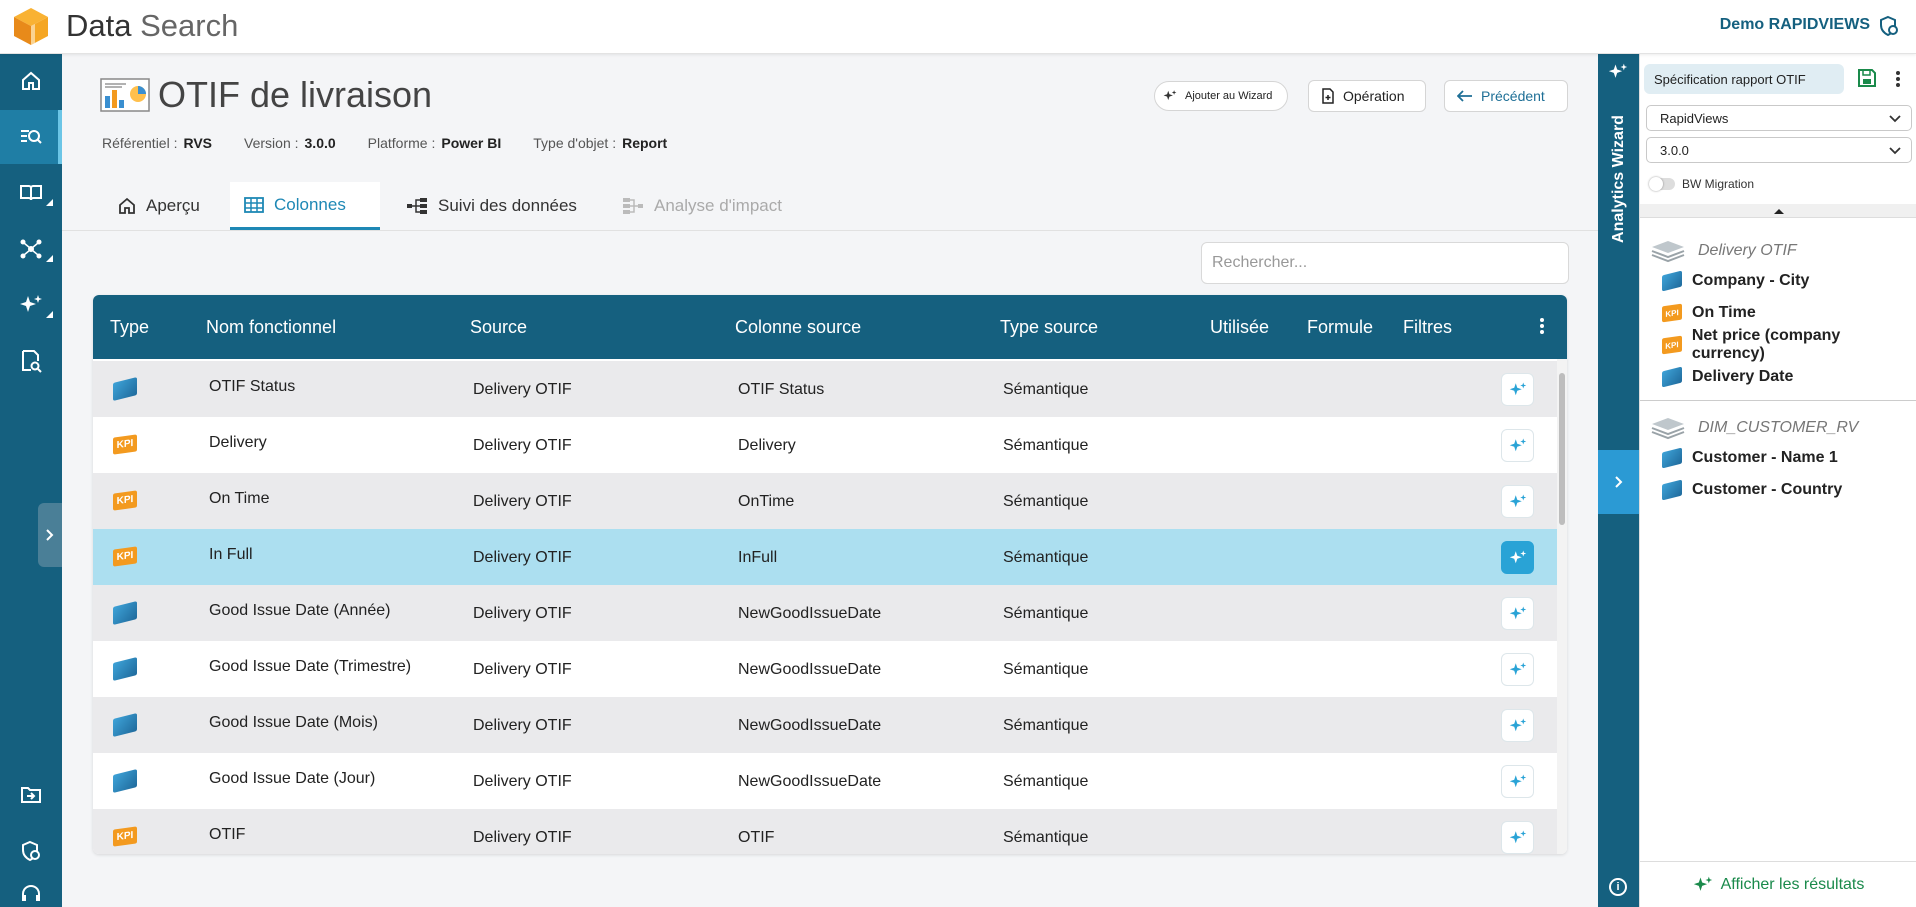  What do you see at coordinates (798, 327) in the screenshot?
I see `col-column-header: Colonne source` at bounding box center [798, 327].